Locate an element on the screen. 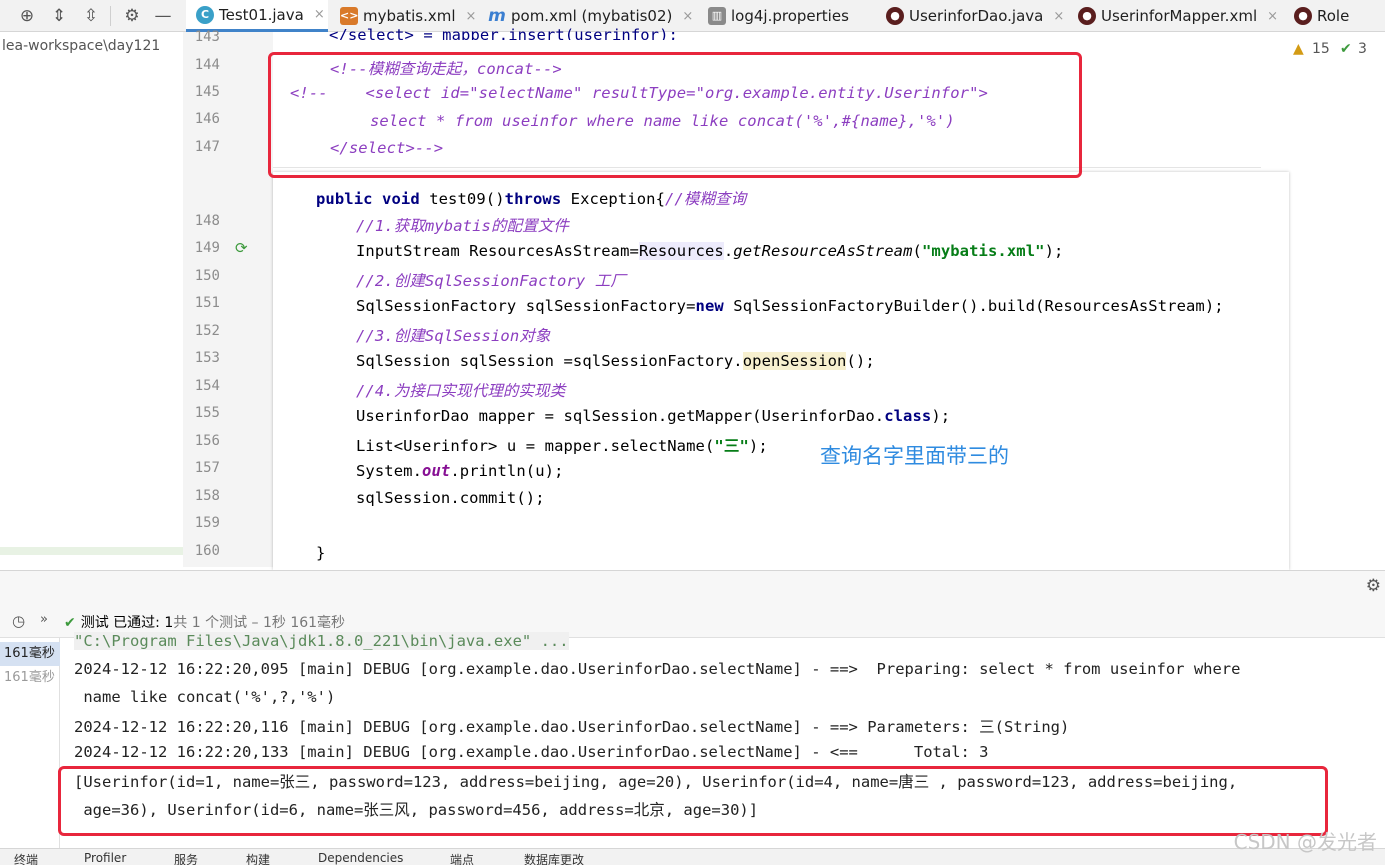 This screenshot has width=1385, height=865. expand-all-icon: ⇕ is located at coordinates (59, 16).